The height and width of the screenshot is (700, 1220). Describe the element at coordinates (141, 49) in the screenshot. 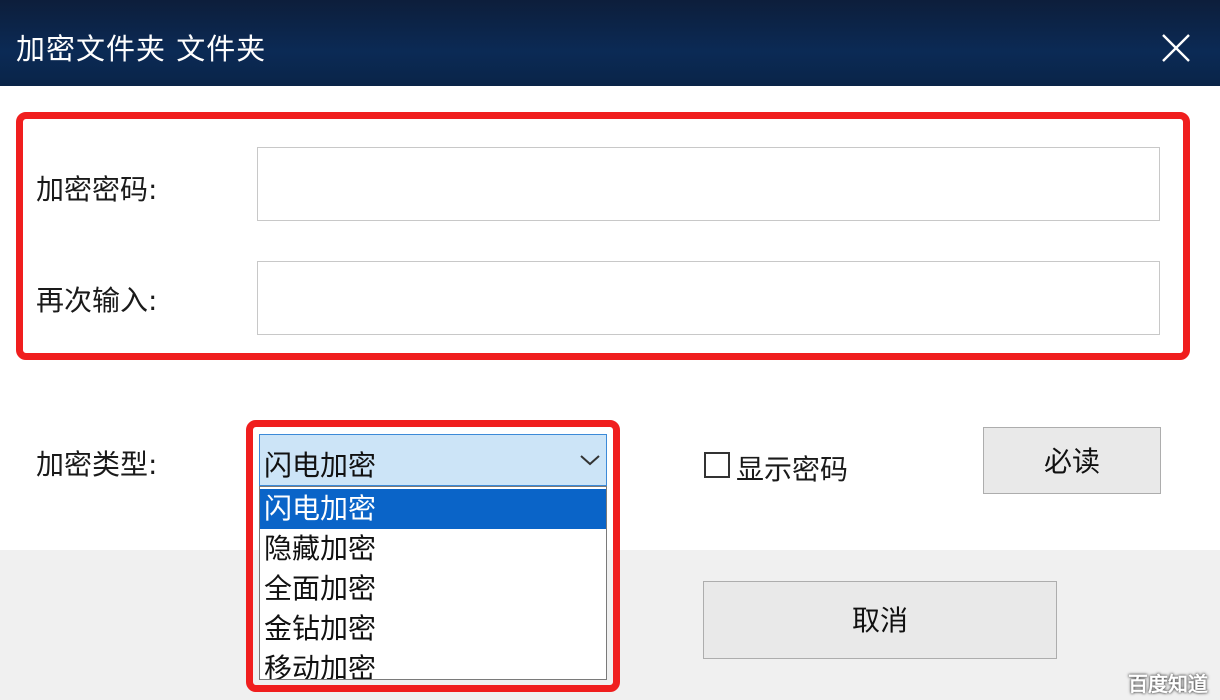

I see `window-title: 加密文件夹 文件夹` at that location.